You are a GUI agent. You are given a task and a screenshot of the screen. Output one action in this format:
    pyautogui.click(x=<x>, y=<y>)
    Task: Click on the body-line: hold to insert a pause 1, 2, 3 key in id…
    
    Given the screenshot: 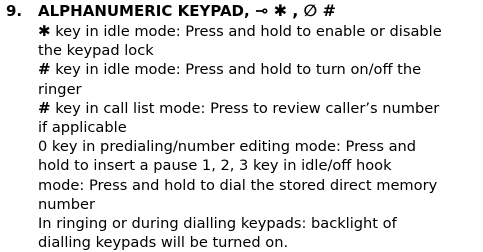 What is the action you would take?
    pyautogui.click(x=259, y=165)
    